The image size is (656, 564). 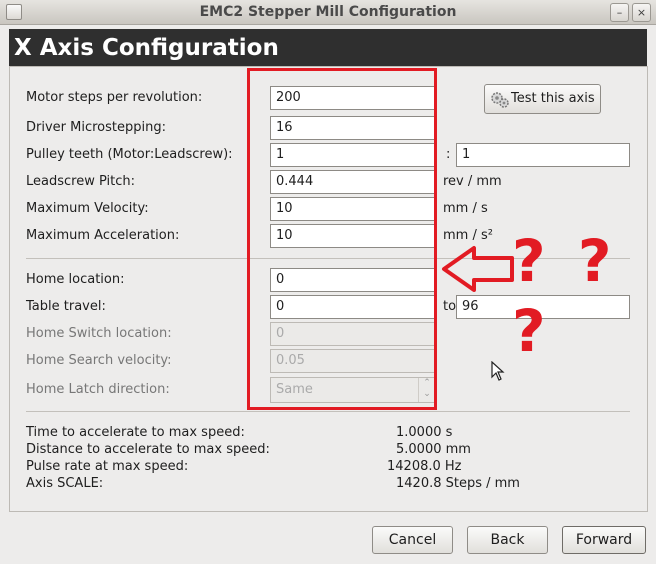 What do you see at coordinates (458, 483) in the screenshot?
I see `stat-value: 1420.8 Steps / mm` at bounding box center [458, 483].